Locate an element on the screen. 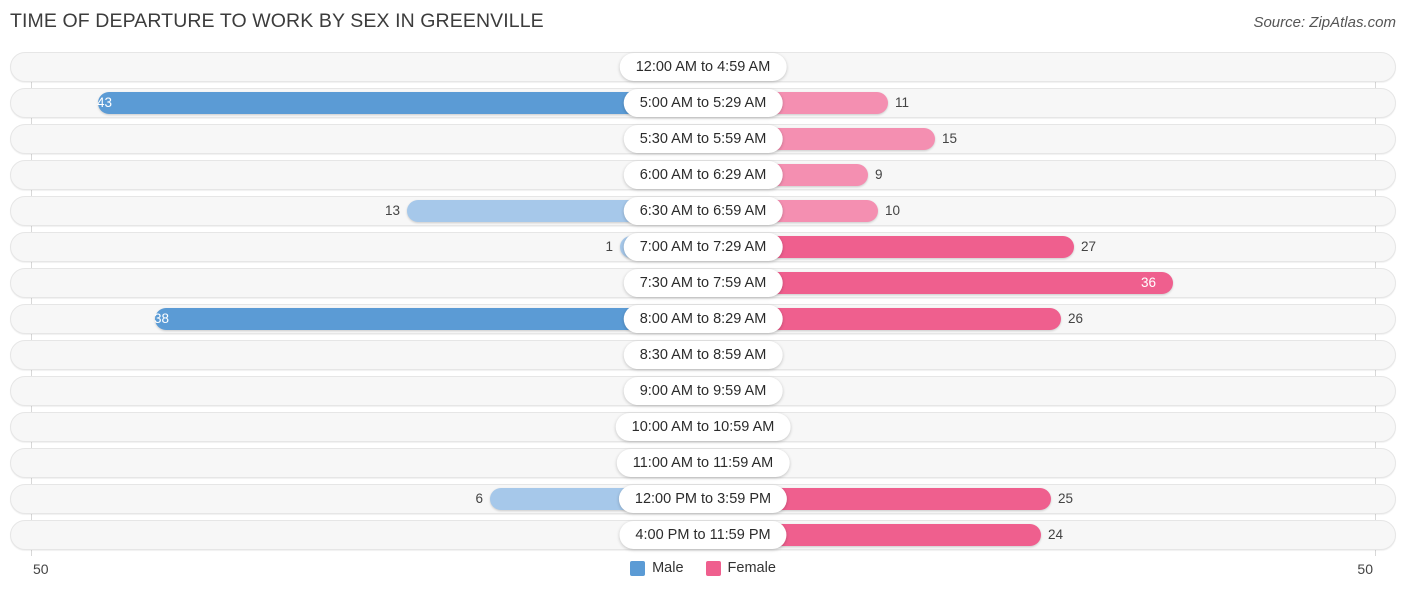  category-label: 10:00 AM to 10:59 AM is located at coordinates (703, 427).